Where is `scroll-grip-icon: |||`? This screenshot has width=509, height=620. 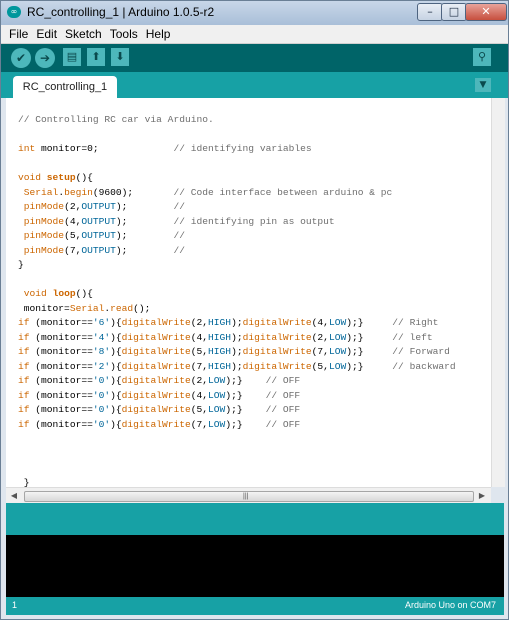 scroll-grip-icon: ||| is located at coordinates (246, 496).